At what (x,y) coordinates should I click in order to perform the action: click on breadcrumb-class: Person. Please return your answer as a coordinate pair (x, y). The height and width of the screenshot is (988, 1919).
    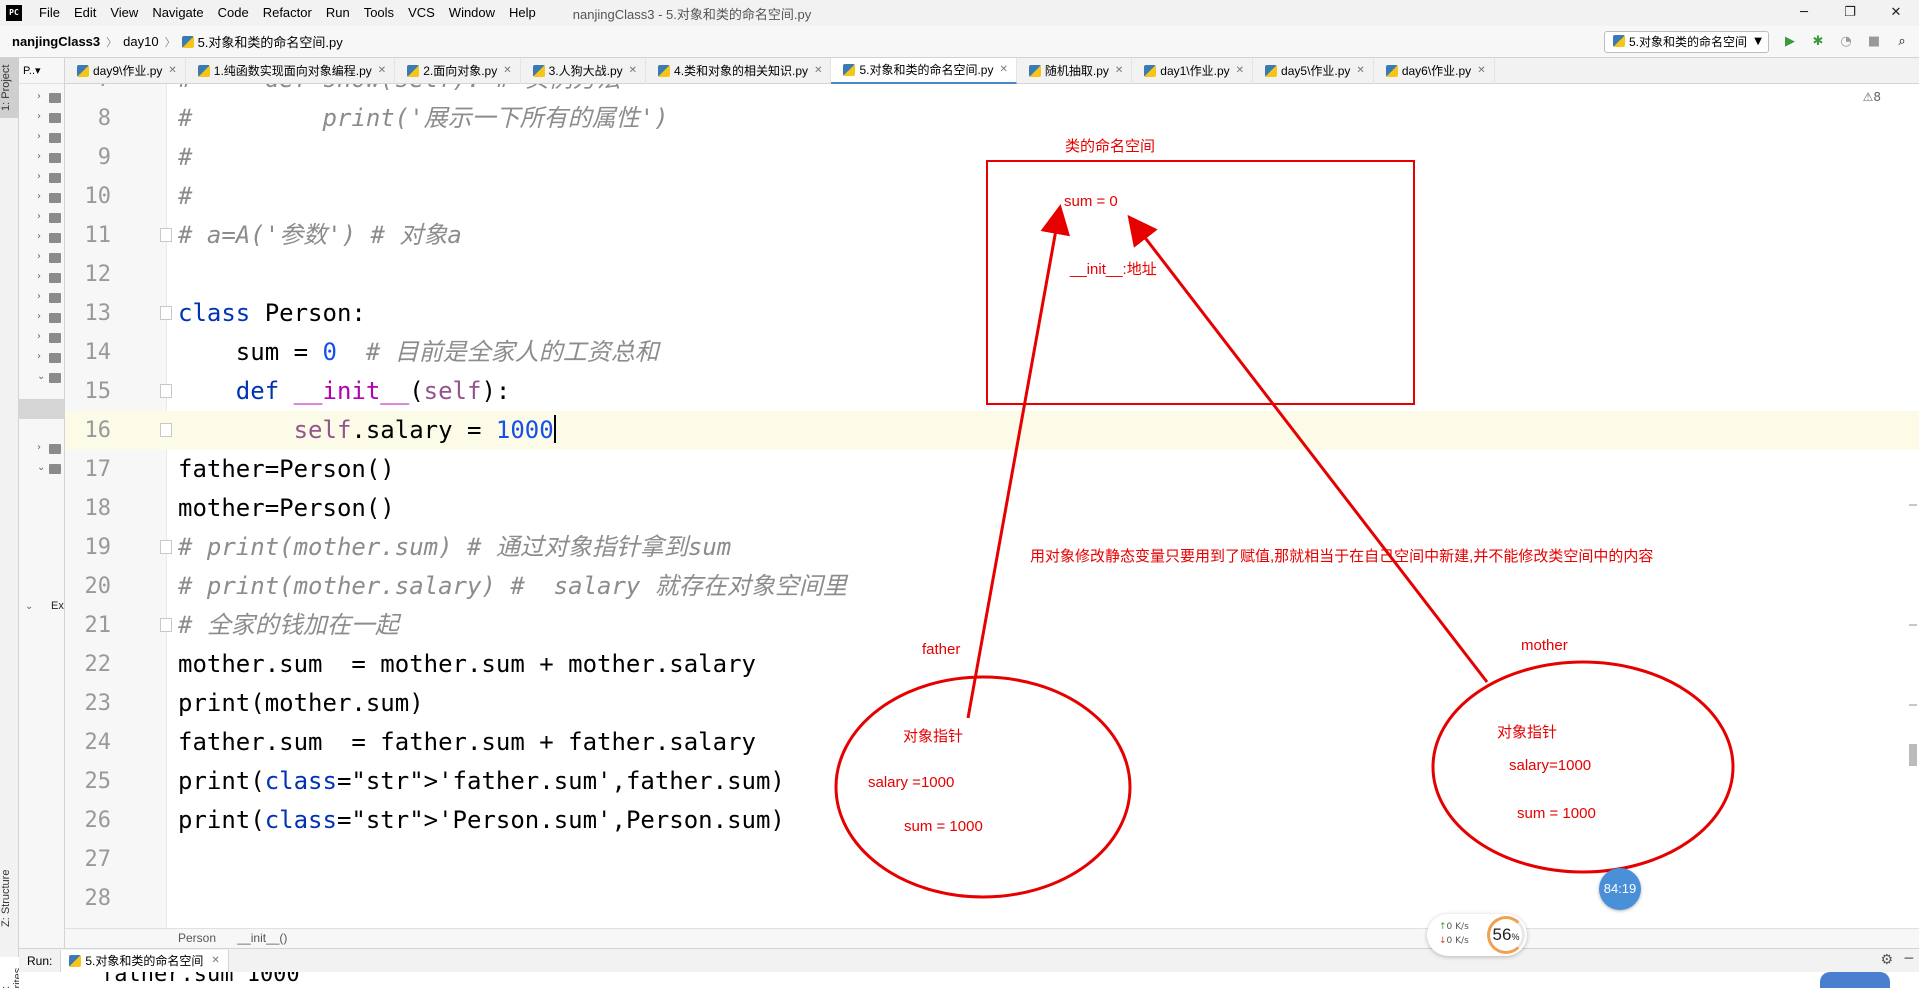
    Looking at the image, I should click on (197, 938).